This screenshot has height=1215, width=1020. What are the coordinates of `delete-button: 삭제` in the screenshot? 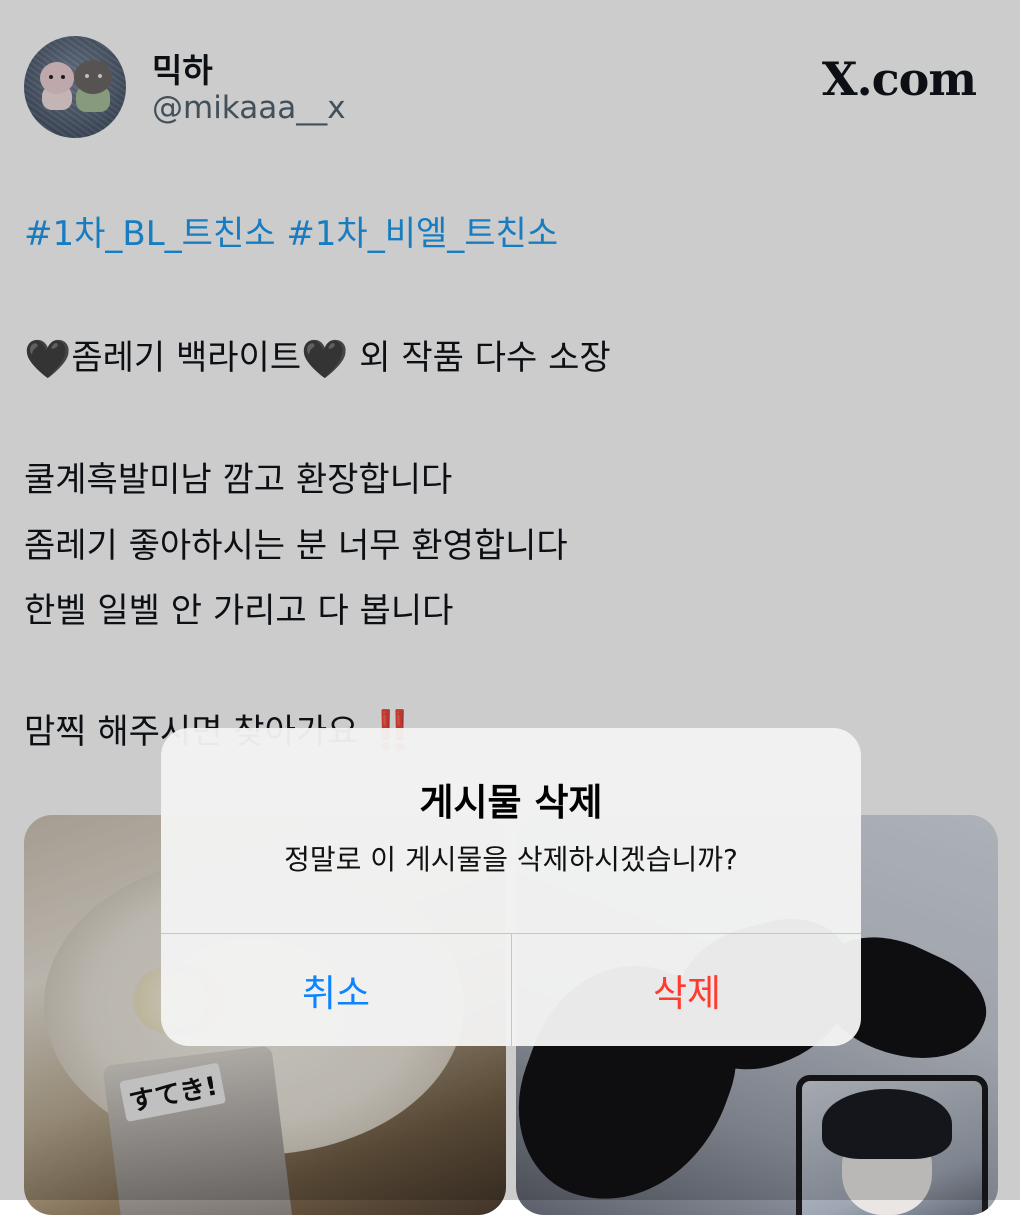 It's located at (686, 990).